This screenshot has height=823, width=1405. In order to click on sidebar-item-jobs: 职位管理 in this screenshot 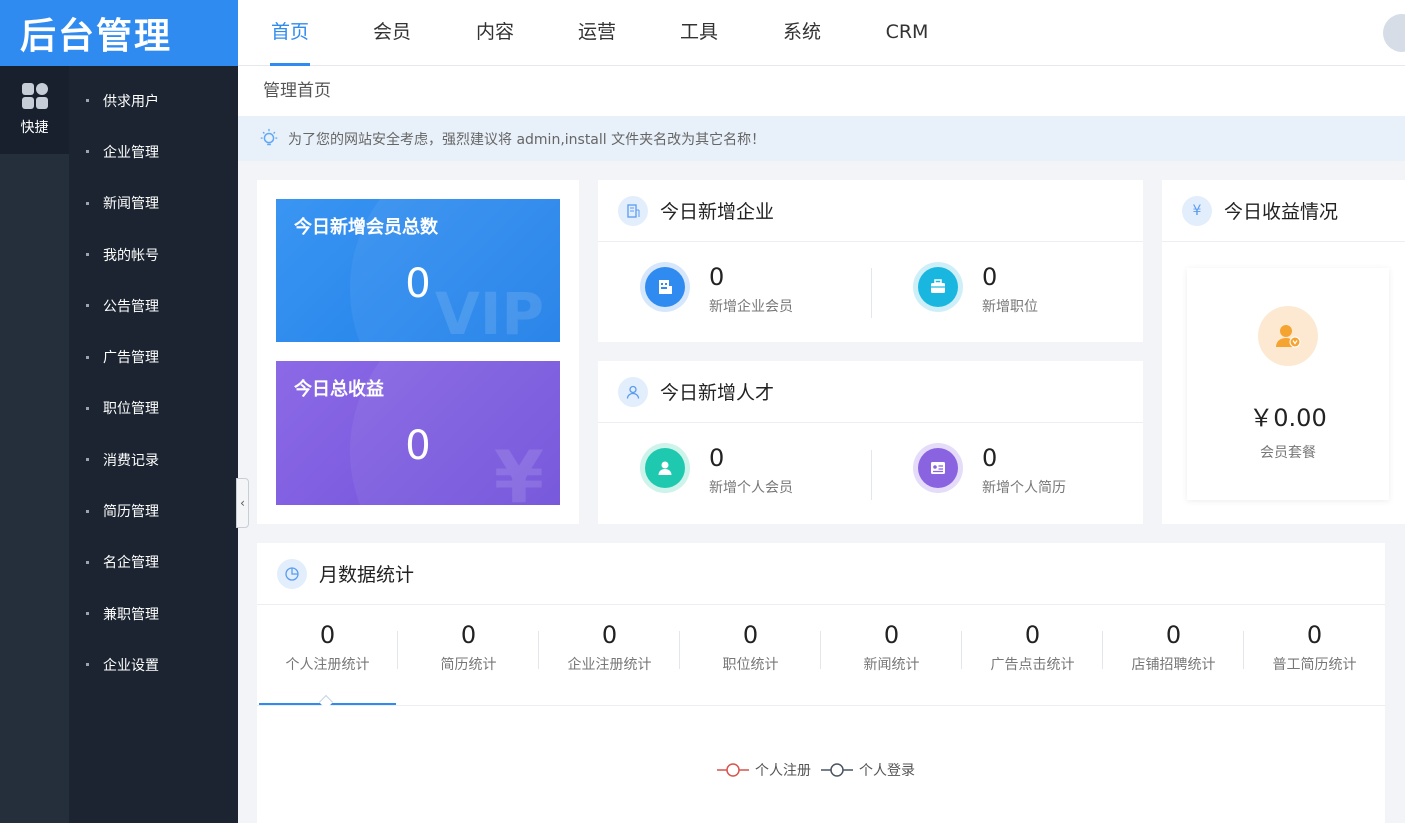, I will do `click(153, 408)`.